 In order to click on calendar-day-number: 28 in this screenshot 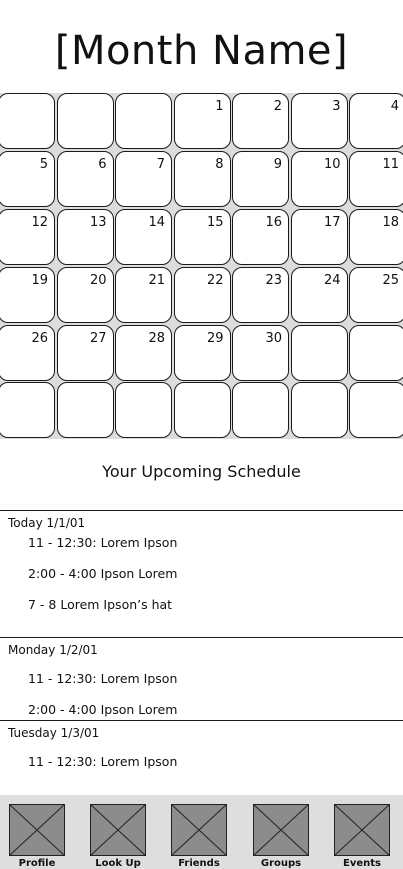, I will do `click(156, 338)`.